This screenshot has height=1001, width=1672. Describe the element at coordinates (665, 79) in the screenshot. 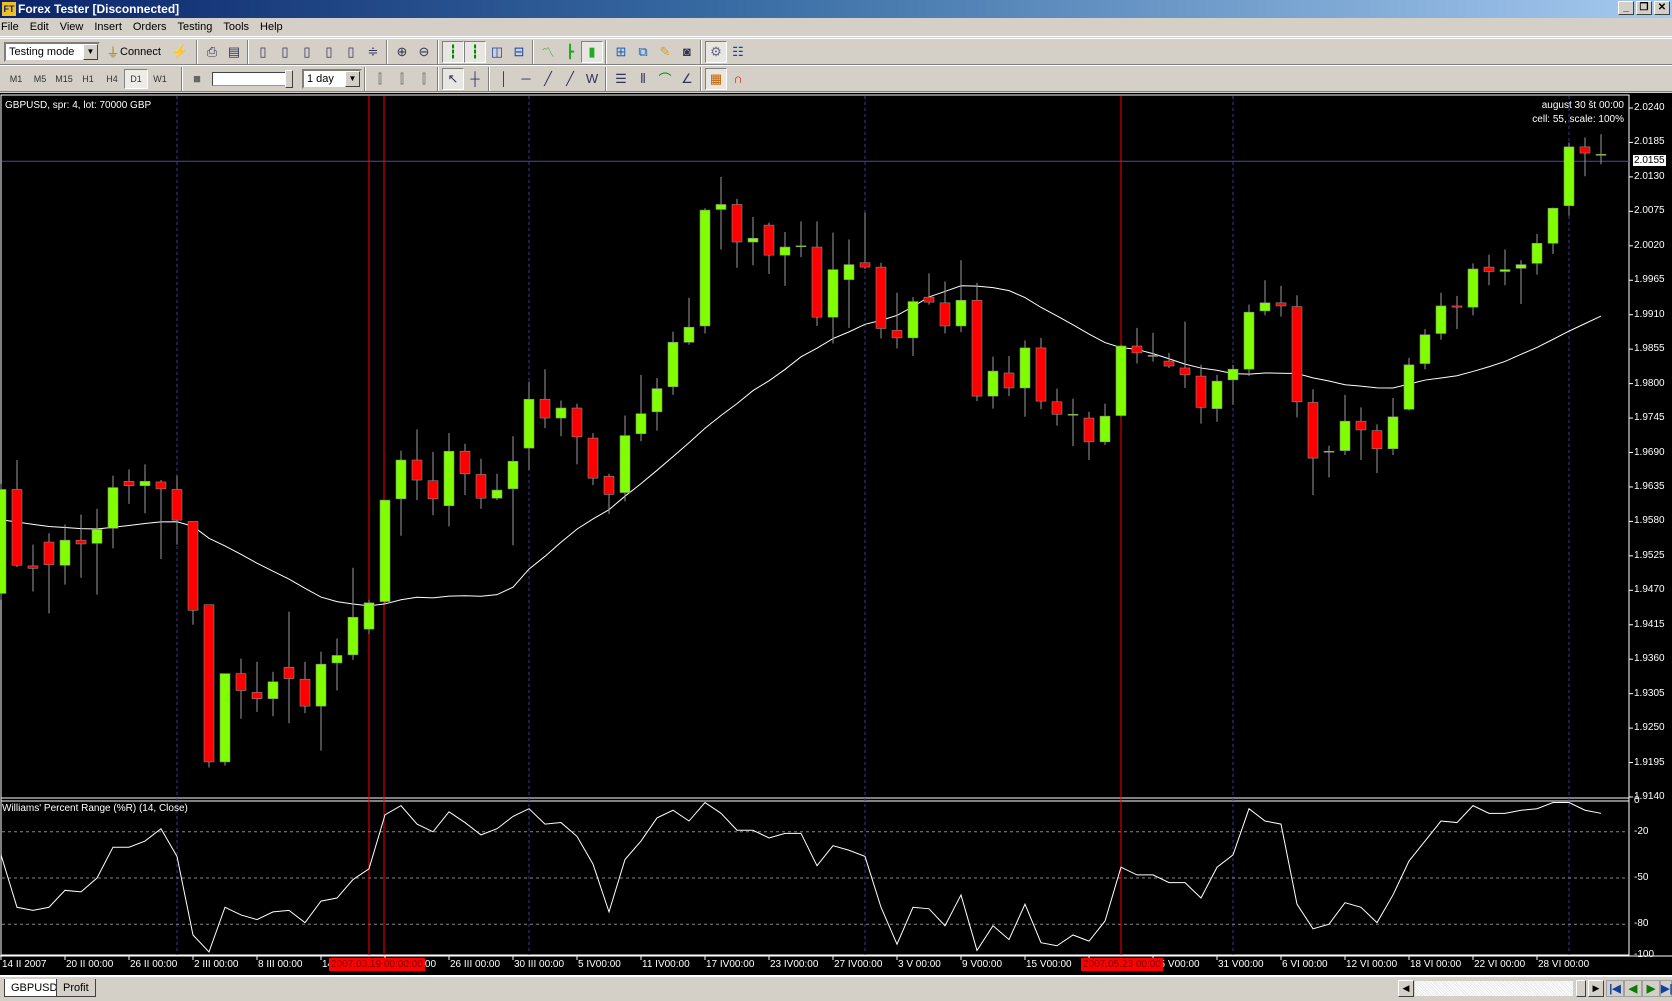

I see `fibonacci-arc-icon: ⌒` at that location.